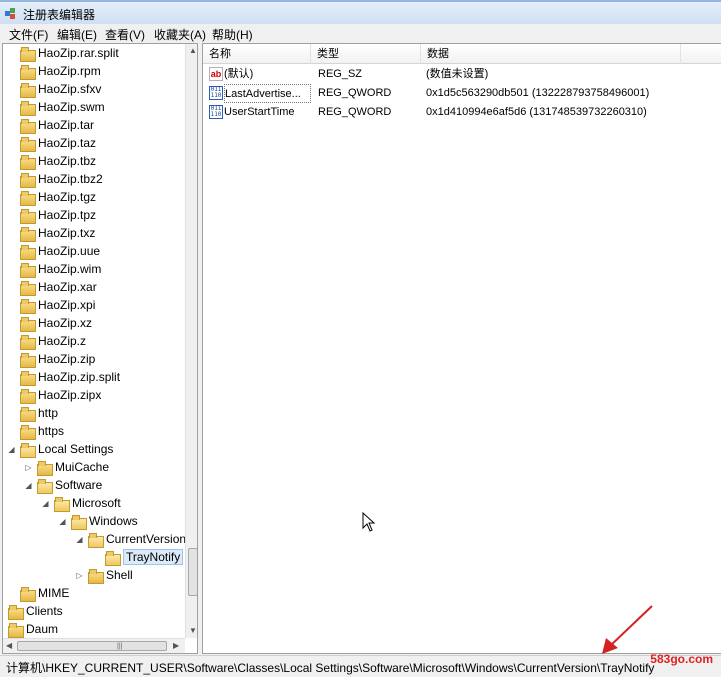  Describe the element at coordinates (56, 107) in the screenshot. I see `tree-item: HaoZip.swm` at that location.